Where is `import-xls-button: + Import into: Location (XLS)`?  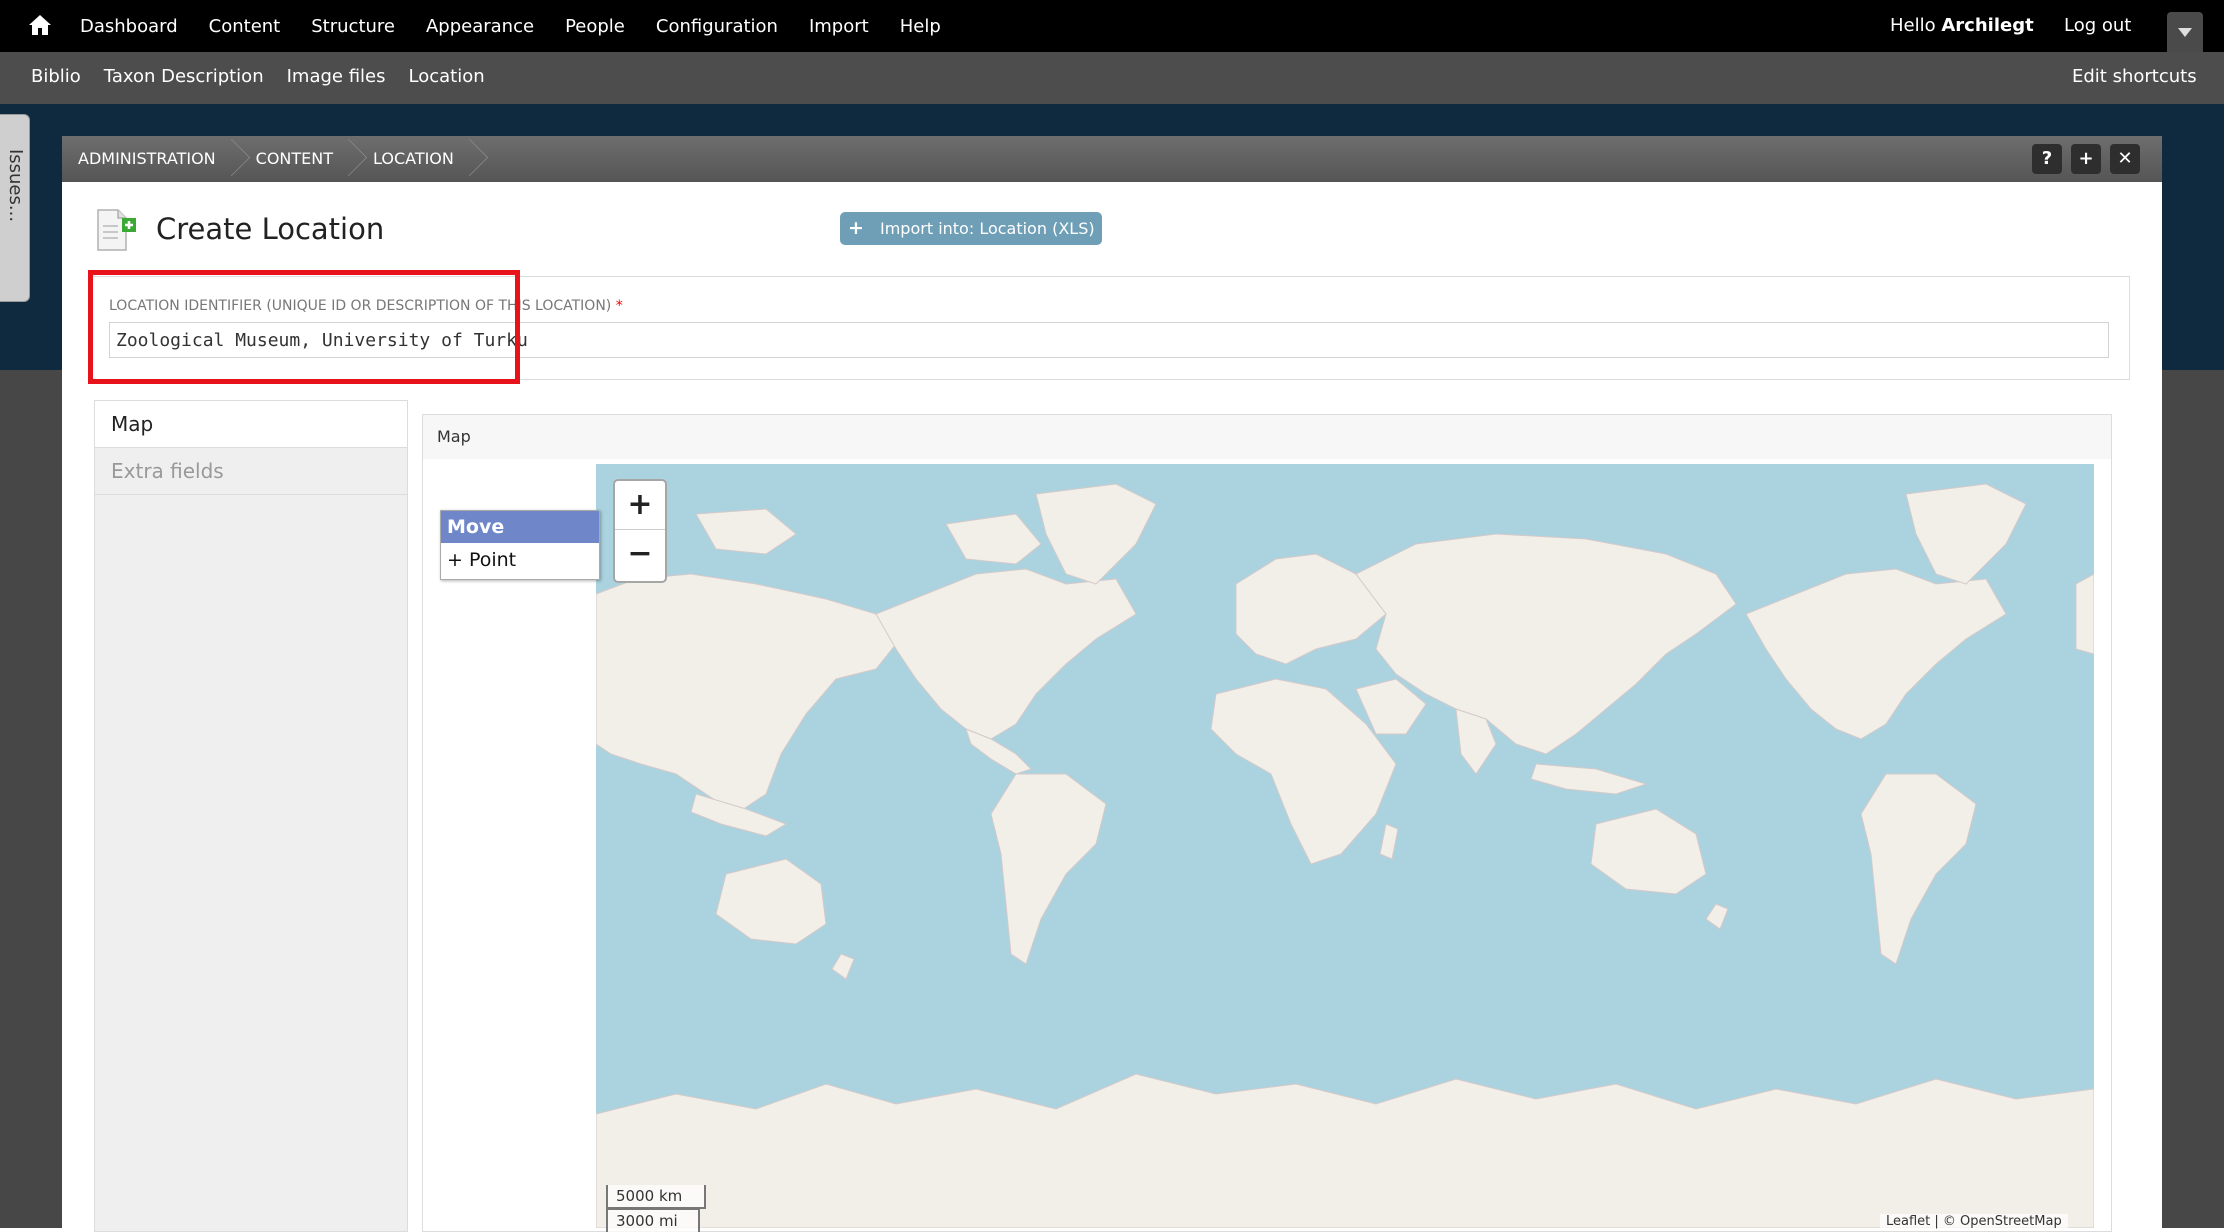 import-xls-button: + Import into: Location (XLS) is located at coordinates (971, 228).